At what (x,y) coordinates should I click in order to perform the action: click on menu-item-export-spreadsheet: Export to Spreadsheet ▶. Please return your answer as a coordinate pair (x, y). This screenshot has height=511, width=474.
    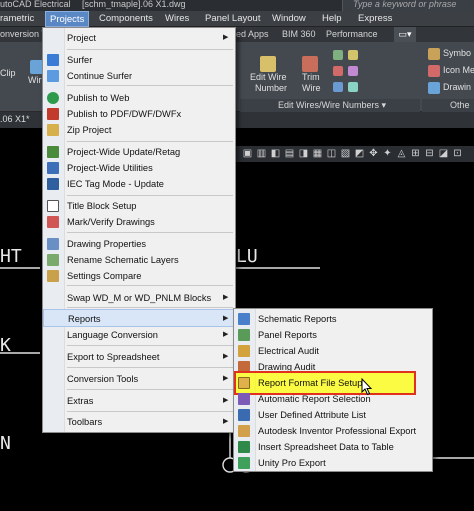
    Looking at the image, I should click on (139, 357).